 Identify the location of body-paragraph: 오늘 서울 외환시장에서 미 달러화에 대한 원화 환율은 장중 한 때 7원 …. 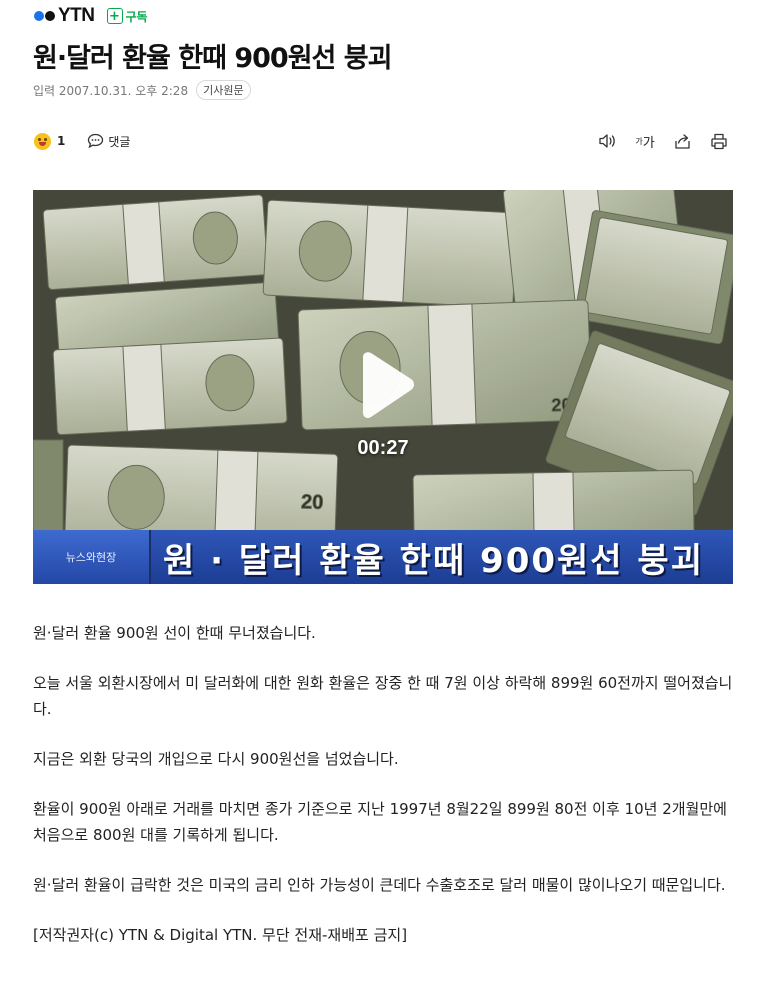
(383, 696).